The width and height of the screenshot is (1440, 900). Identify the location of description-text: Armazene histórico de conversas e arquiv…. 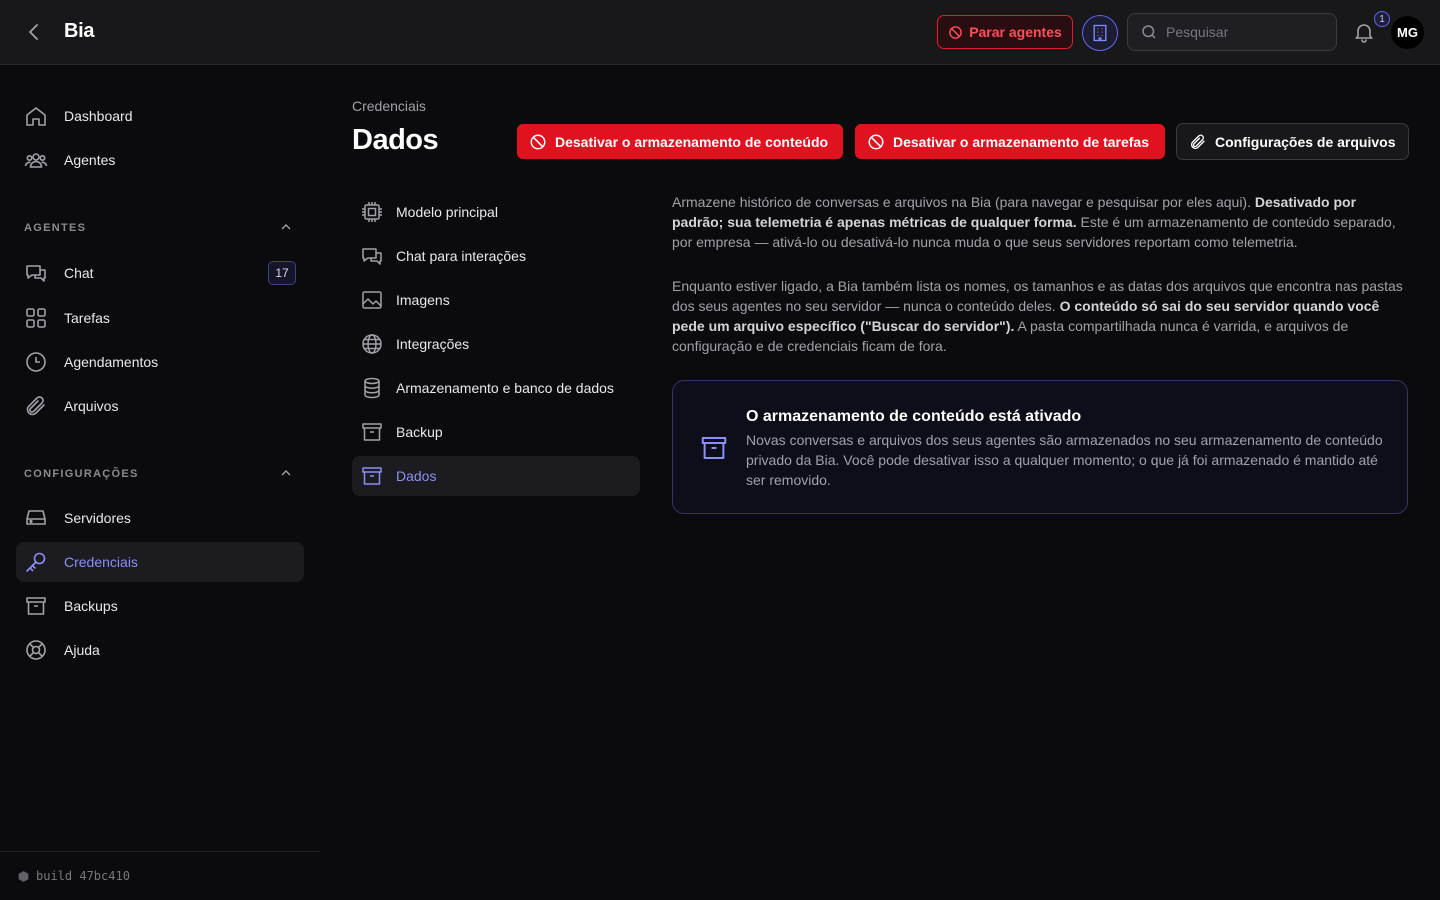
(963, 202).